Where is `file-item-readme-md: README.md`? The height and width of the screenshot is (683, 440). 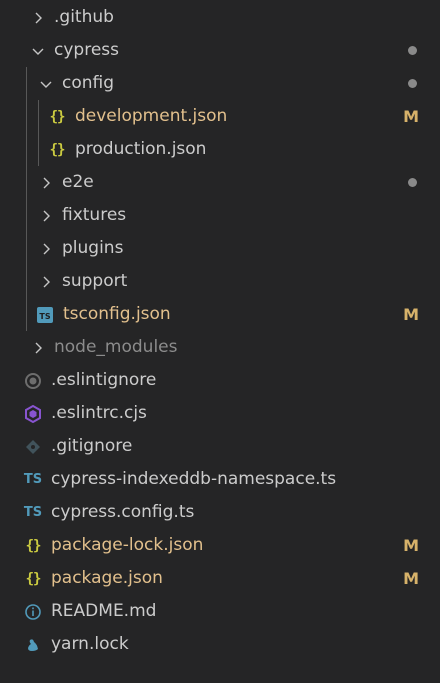 file-item-readme-md: README.md is located at coordinates (220, 611).